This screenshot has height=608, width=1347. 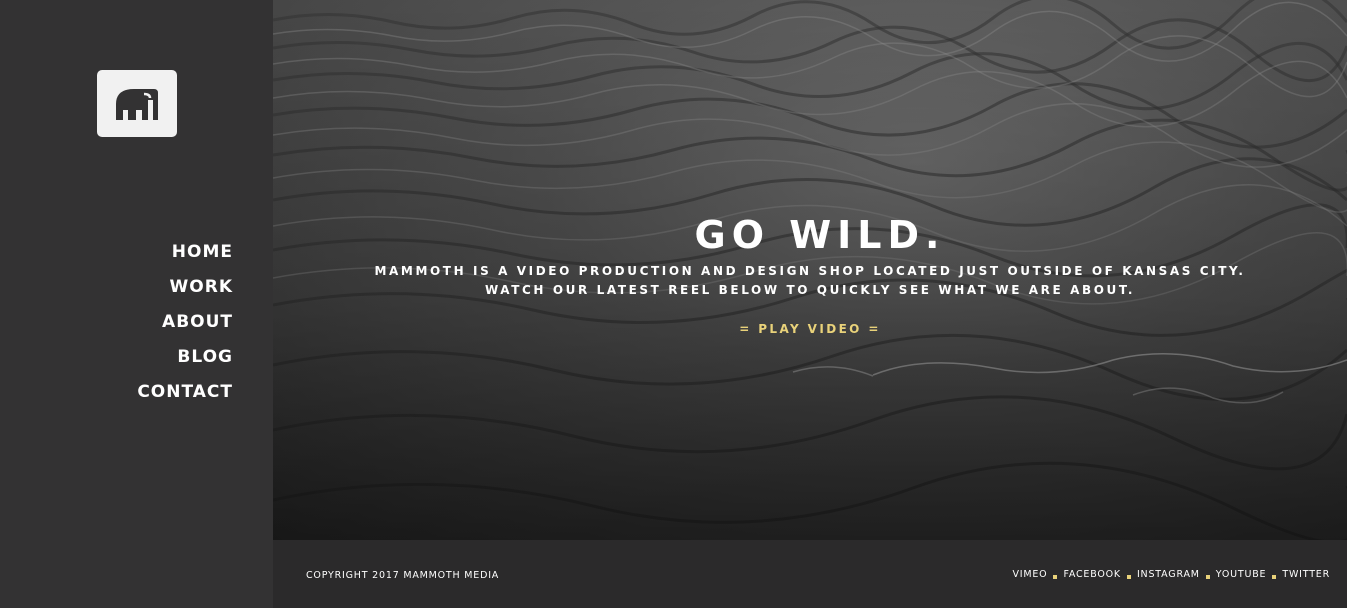 I want to click on social-link-facebook: FACEBOOK, so click(x=1092, y=574).